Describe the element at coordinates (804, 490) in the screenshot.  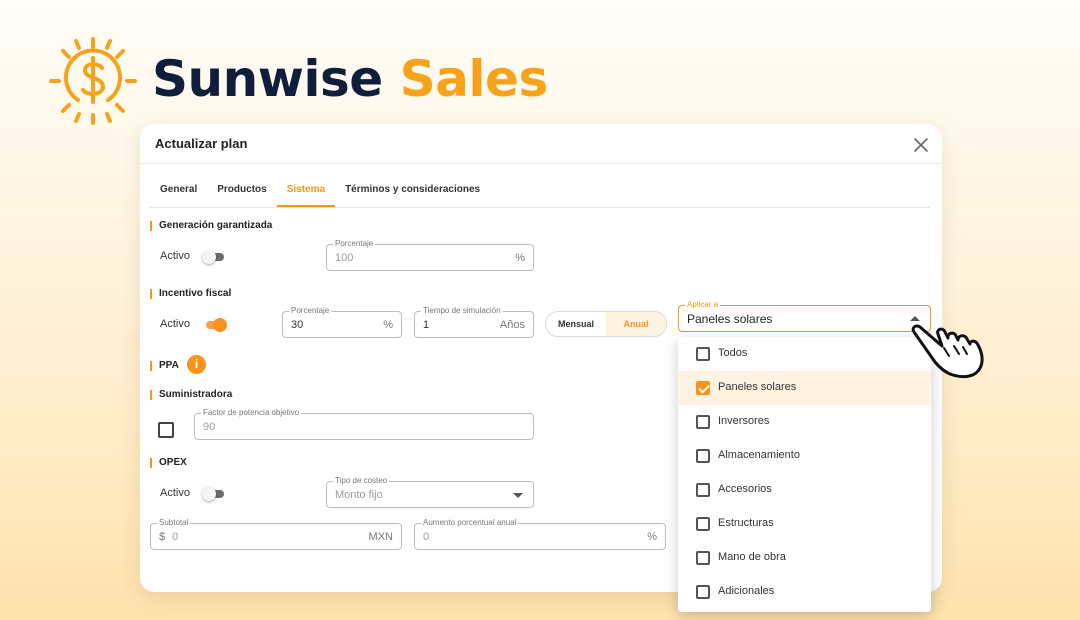
I see `option-accesorios: Accesorios` at that location.